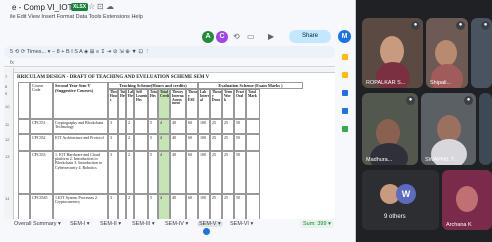 The image size is (492, 242). Describe the element at coordinates (110, 224) in the screenshot. I see `tab-sem-ii: SEM-II ▾` at that location.